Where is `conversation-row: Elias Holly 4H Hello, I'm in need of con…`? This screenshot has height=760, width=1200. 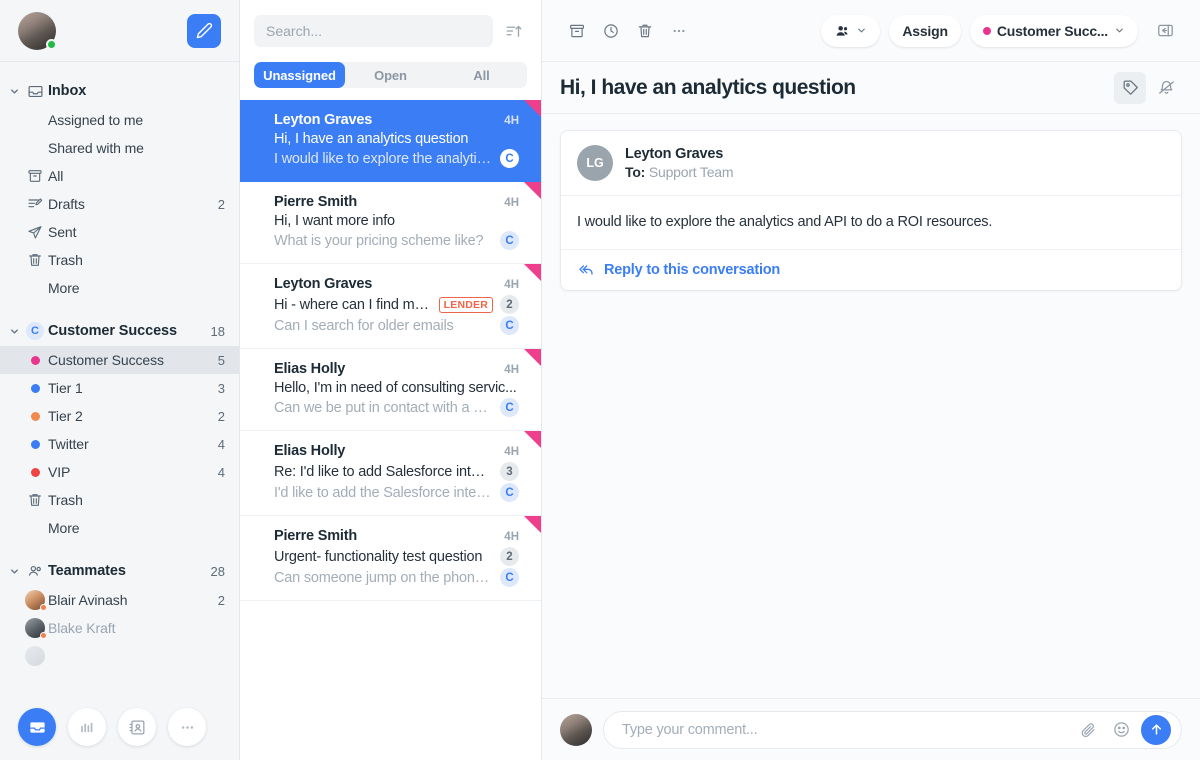
conversation-row: Elias Holly 4H Hello, I'm in need of con… is located at coordinates (390, 390).